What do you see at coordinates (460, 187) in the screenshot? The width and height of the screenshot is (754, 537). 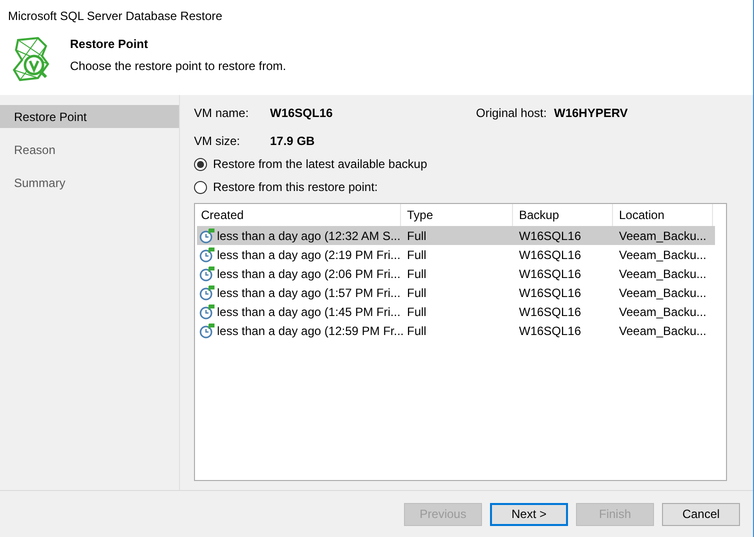 I see `restore-option: Restore from this restore point:` at bounding box center [460, 187].